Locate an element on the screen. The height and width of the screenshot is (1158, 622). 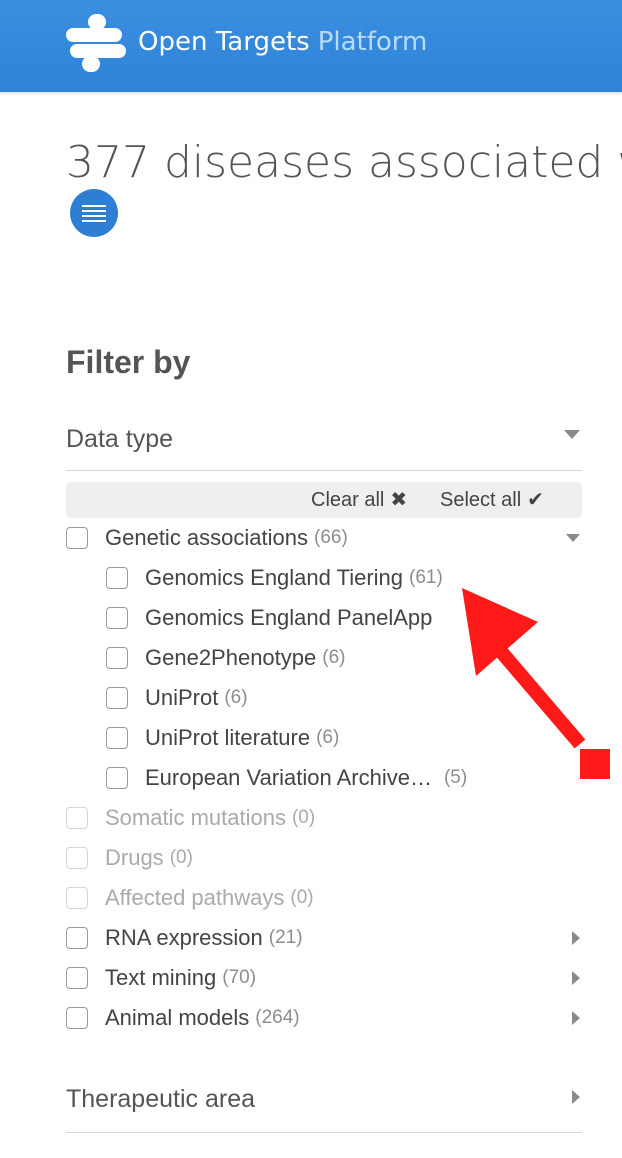
filter-item-label: Text mining is located at coordinates (161, 977).